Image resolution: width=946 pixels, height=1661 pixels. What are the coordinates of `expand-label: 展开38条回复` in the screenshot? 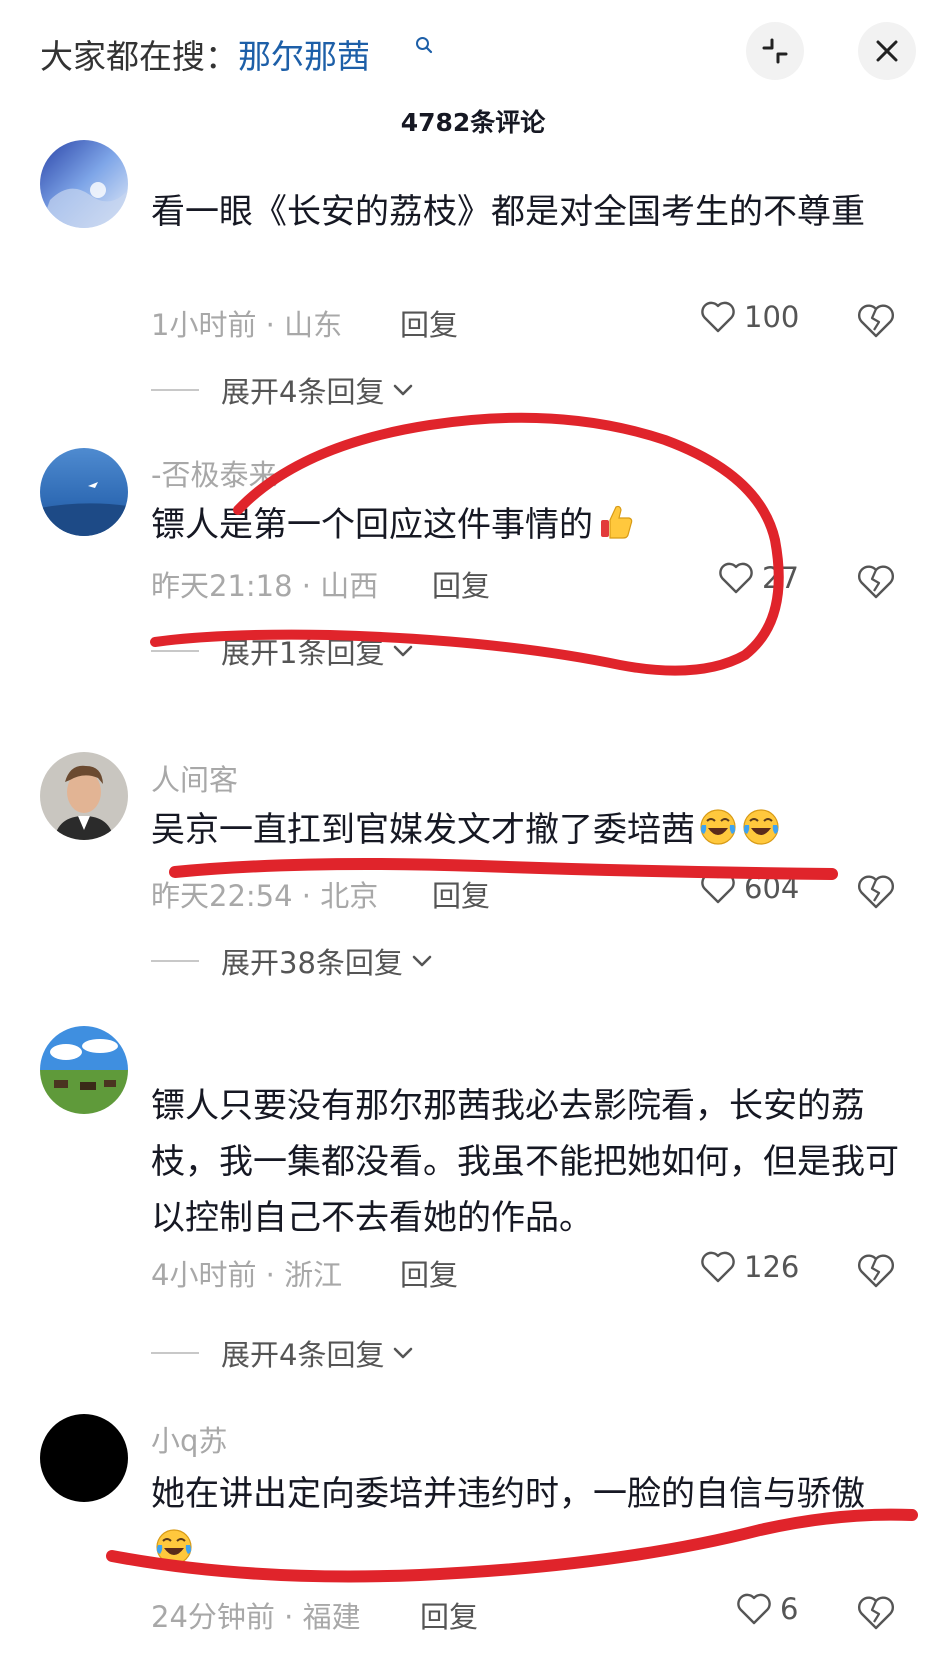 It's located at (312, 963).